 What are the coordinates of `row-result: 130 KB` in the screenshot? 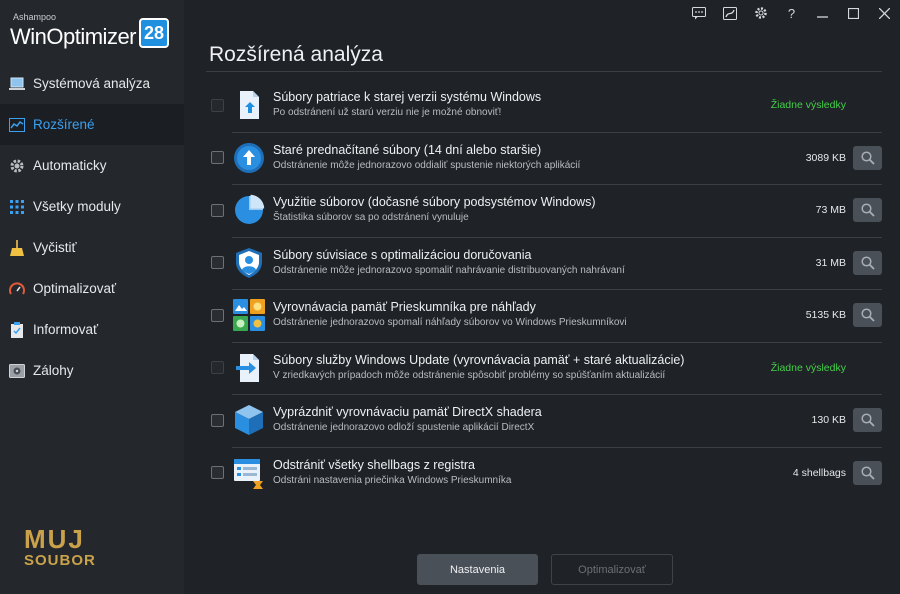 It's located at (828, 420).